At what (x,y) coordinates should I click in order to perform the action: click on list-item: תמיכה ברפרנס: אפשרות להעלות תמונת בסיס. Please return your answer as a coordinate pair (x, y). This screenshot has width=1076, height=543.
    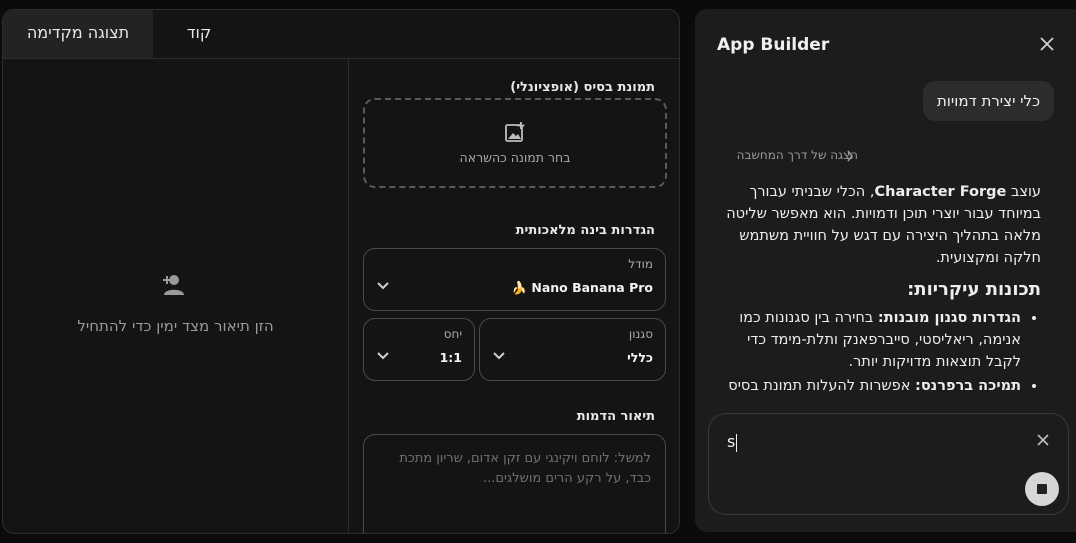
    Looking at the image, I should click on (866, 386).